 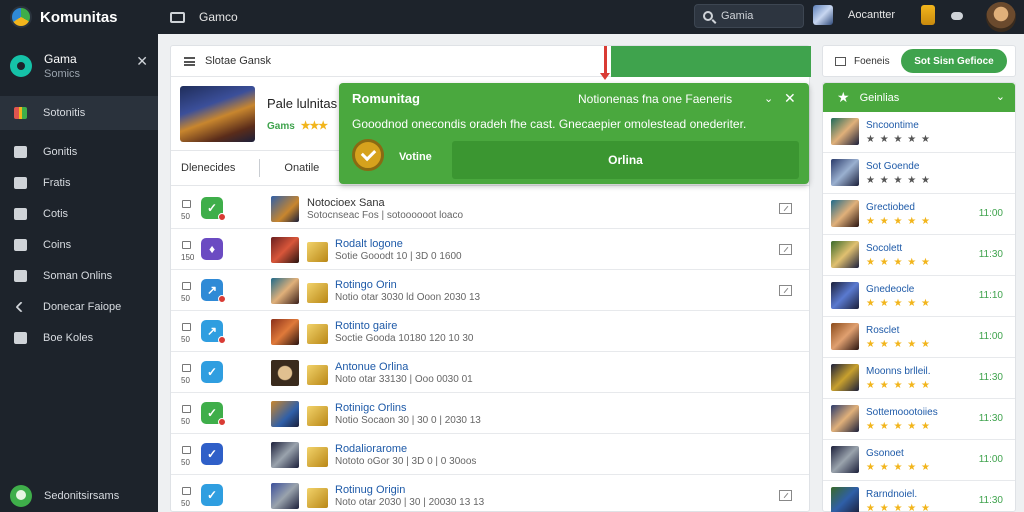 What do you see at coordinates (823, 15) in the screenshot?
I see `game-thumbnail-icon` at bounding box center [823, 15].